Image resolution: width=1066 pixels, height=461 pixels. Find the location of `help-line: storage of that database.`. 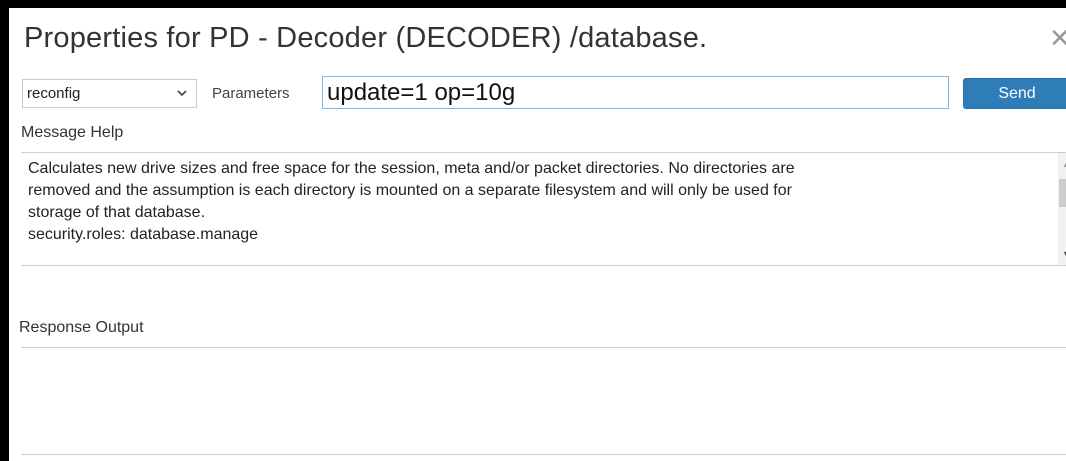

help-line: storage of that database. is located at coordinates (117, 212).